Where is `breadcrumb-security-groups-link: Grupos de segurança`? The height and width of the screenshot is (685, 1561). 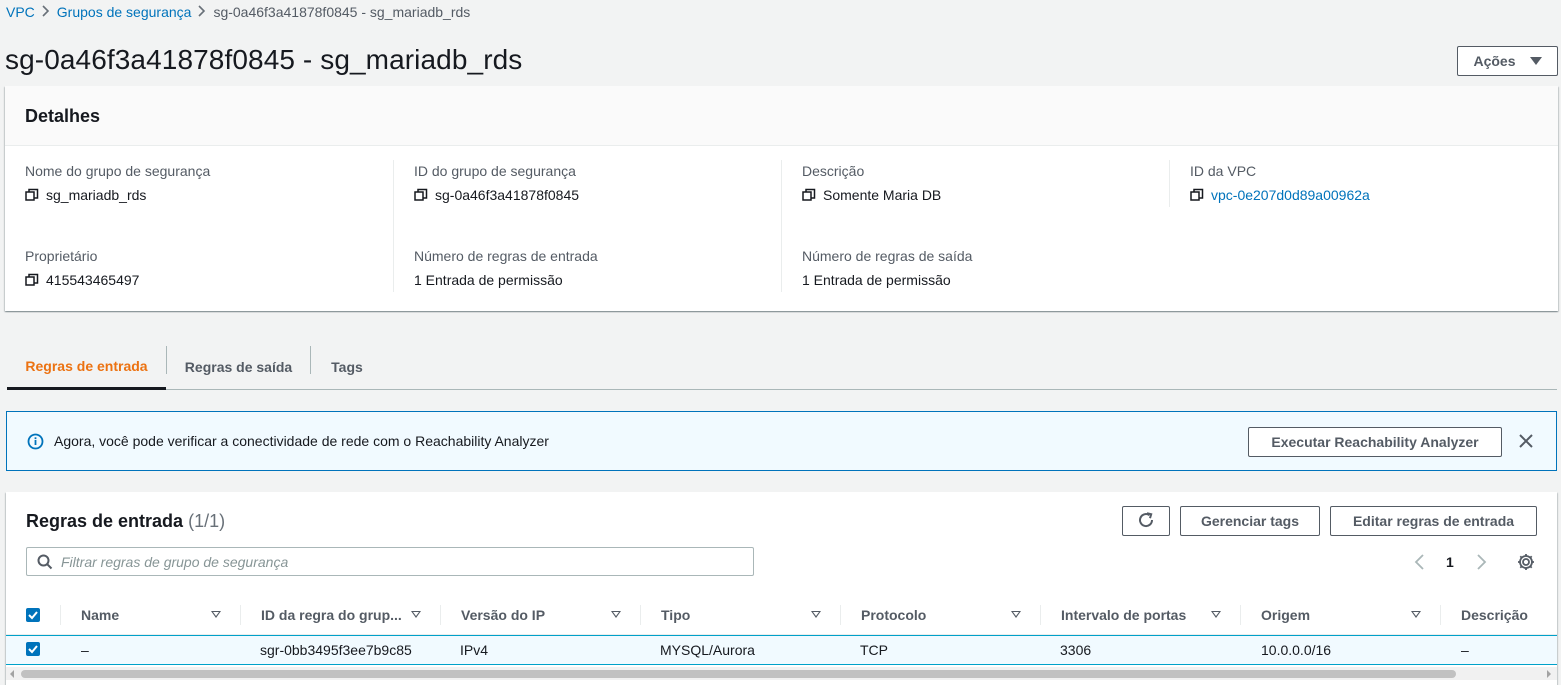
breadcrumb-security-groups-link: Grupos de segurança is located at coordinates (124, 12).